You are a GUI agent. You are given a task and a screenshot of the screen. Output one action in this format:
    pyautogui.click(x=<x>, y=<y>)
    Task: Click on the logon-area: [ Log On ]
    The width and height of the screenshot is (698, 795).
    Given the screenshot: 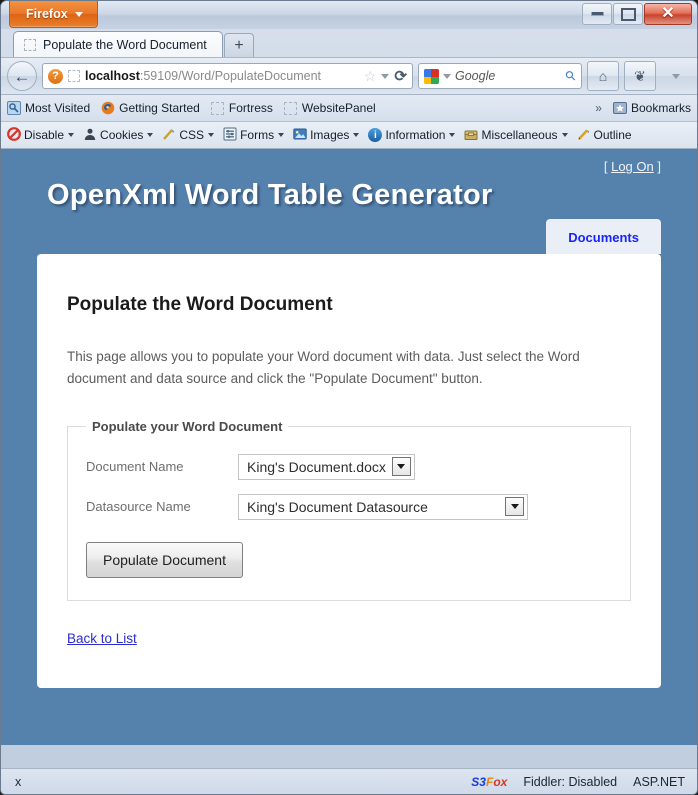 What is the action you would take?
    pyautogui.click(x=632, y=166)
    